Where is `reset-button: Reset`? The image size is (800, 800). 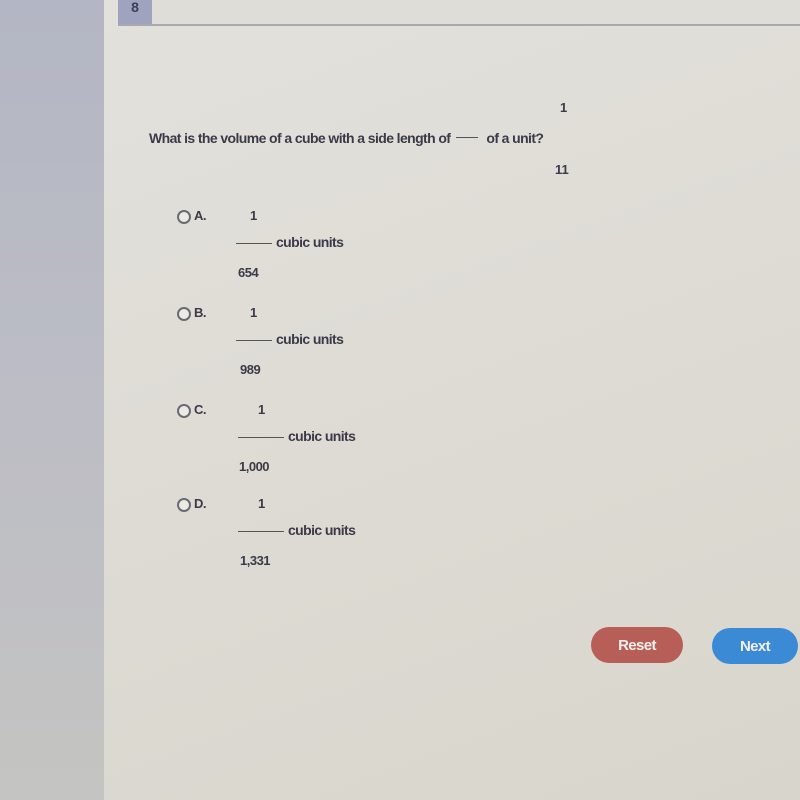 reset-button: Reset is located at coordinates (637, 645).